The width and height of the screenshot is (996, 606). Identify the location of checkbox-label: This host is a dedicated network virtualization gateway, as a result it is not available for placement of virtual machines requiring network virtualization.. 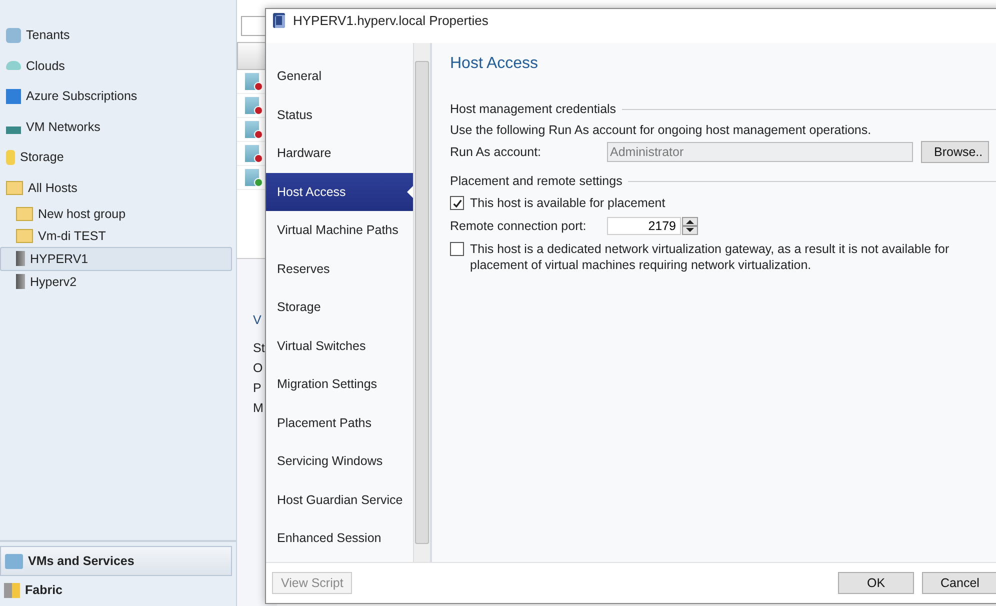
(710, 257).